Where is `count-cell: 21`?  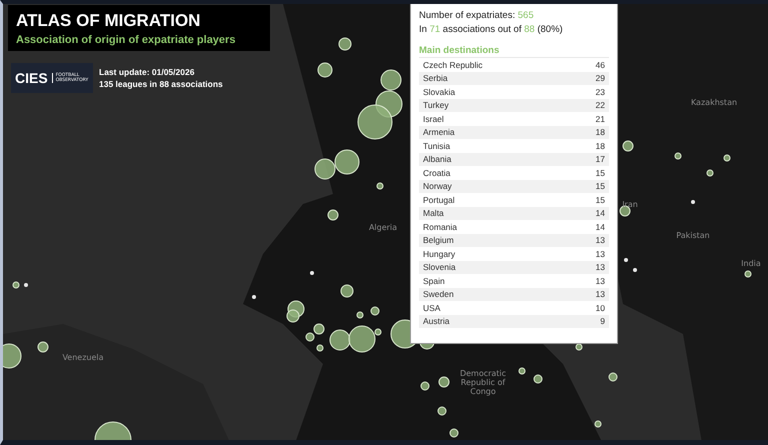
count-cell: 21 is located at coordinates (600, 119).